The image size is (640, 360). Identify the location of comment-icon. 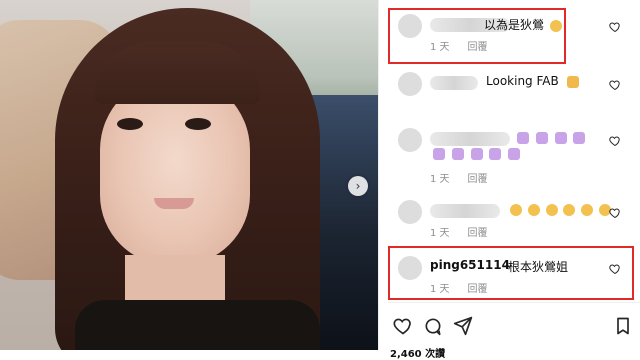
(433, 326).